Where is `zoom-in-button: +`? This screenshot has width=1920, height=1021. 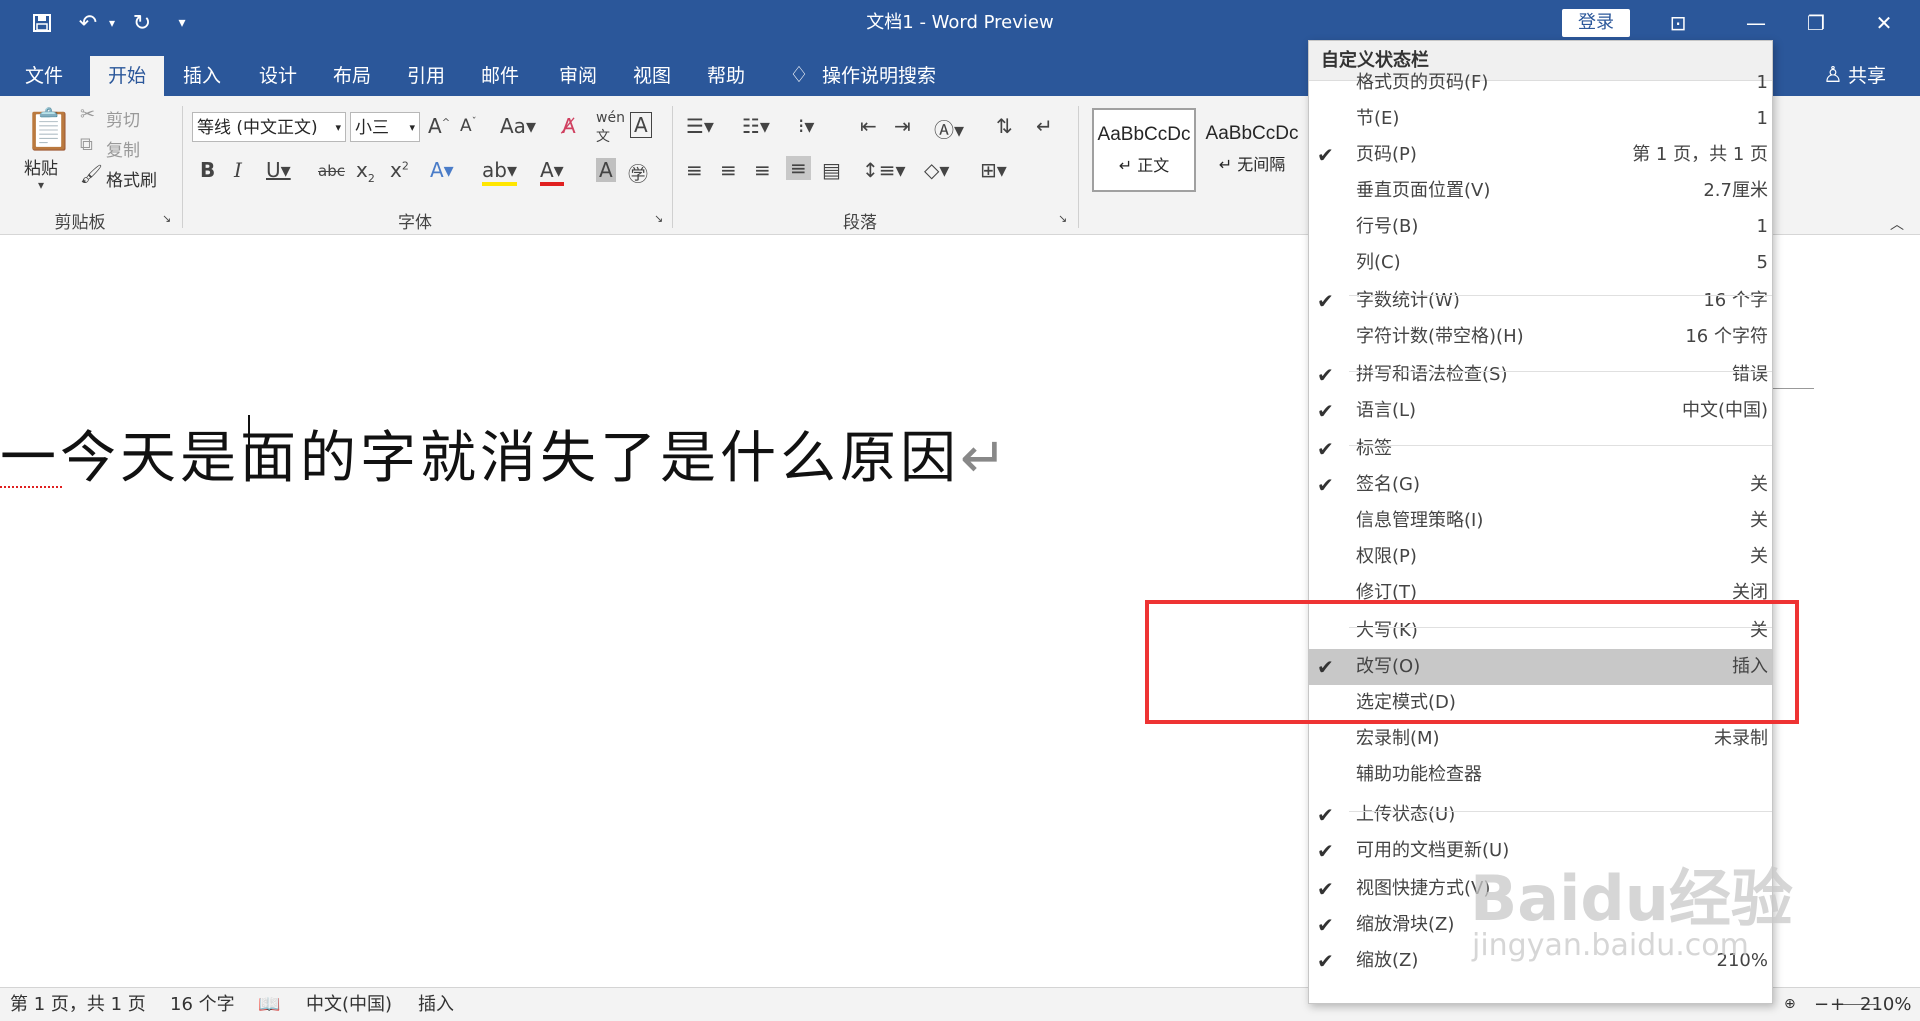 zoom-in-button: + is located at coordinates (1837, 1004).